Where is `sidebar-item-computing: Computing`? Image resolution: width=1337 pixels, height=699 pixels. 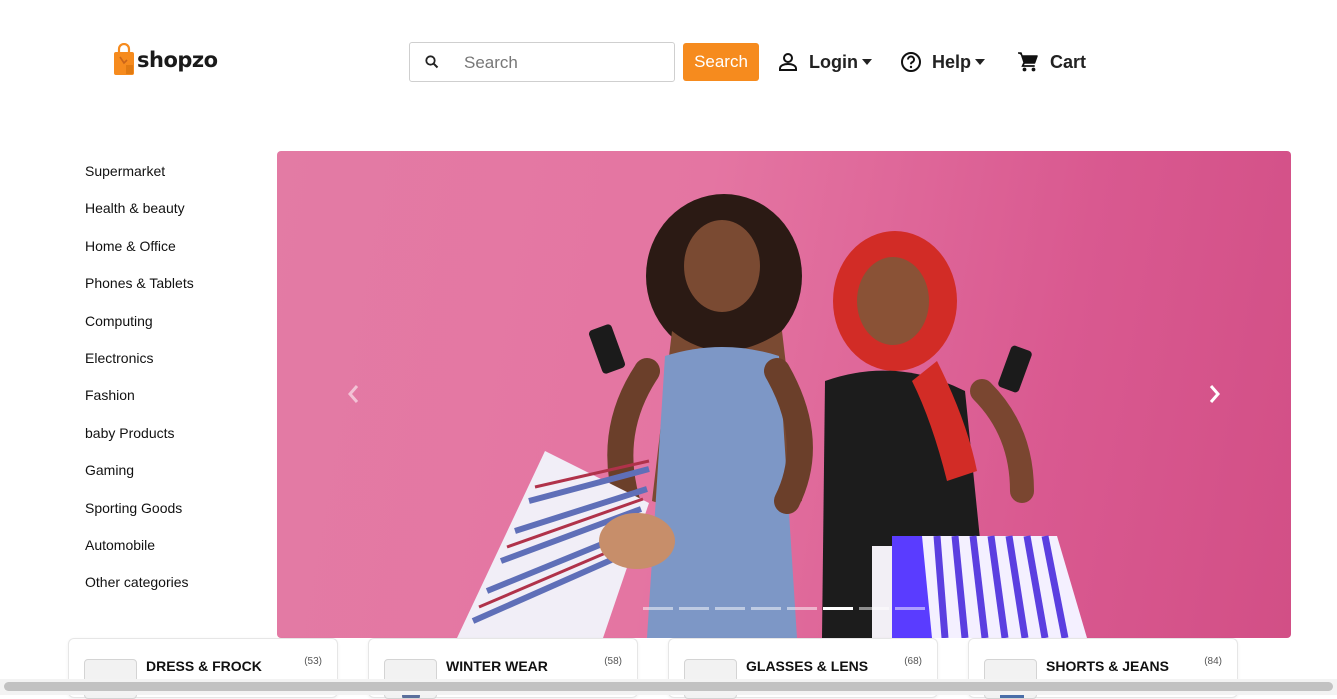
sidebar-item-computing: Computing is located at coordinates (175, 330).